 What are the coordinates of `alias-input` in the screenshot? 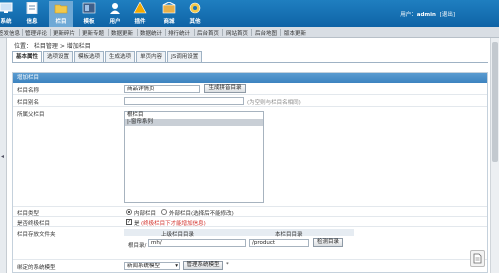 It's located at (184, 101).